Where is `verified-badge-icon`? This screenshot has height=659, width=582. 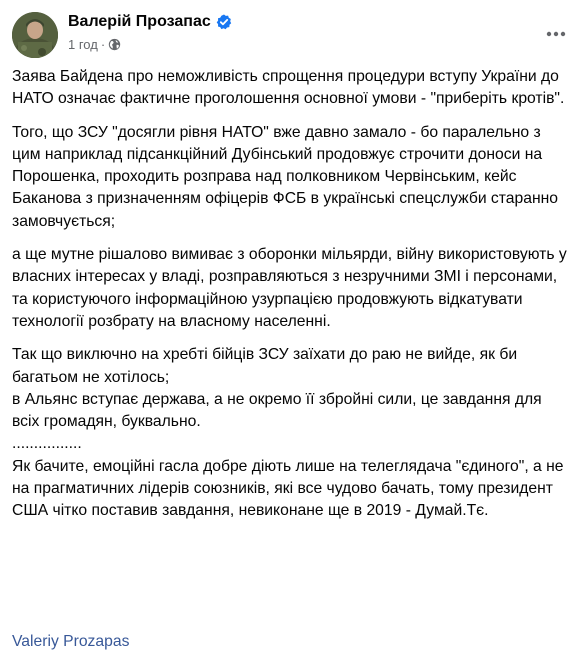
verified-badge-icon is located at coordinates (224, 22).